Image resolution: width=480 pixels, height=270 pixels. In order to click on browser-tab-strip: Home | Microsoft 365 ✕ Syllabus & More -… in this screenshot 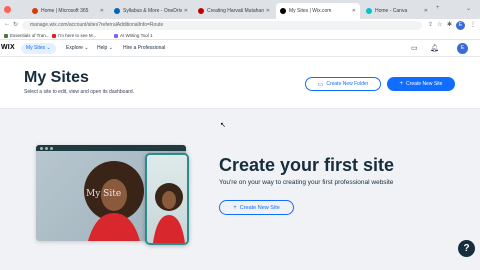, I will do `click(240, 9)`.